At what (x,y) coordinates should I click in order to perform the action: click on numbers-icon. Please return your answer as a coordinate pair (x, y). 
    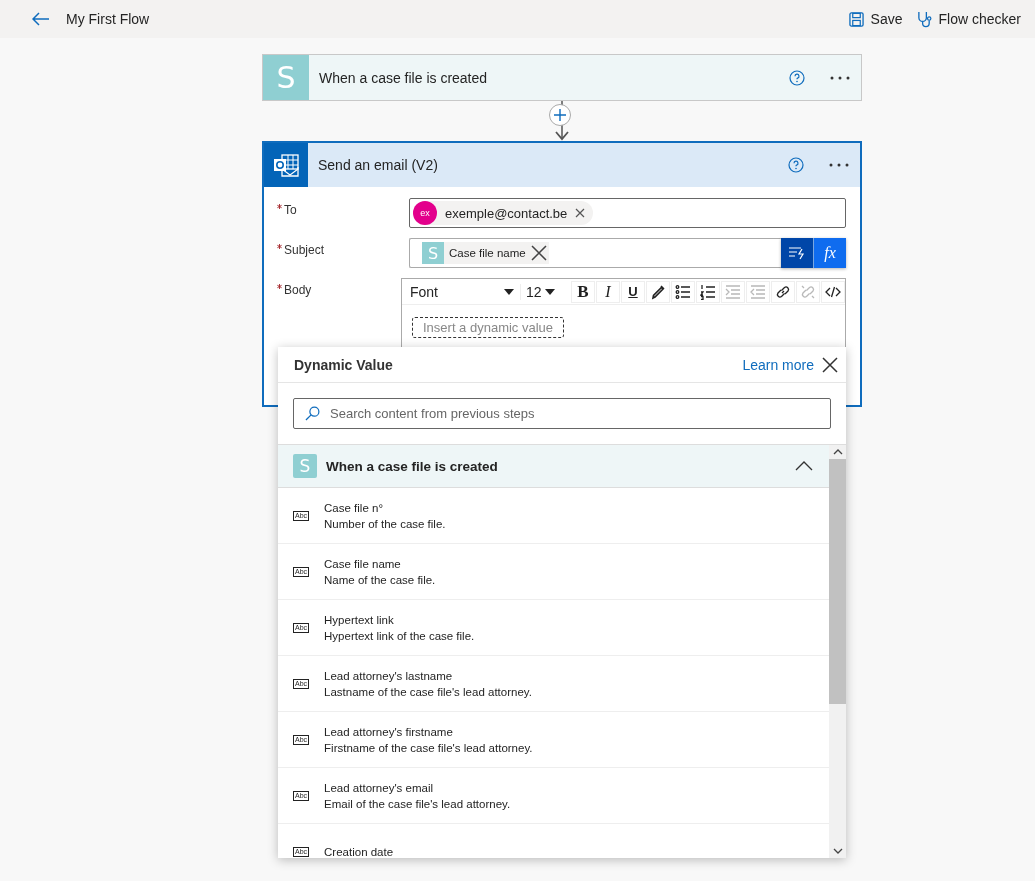
    Looking at the image, I should click on (708, 291).